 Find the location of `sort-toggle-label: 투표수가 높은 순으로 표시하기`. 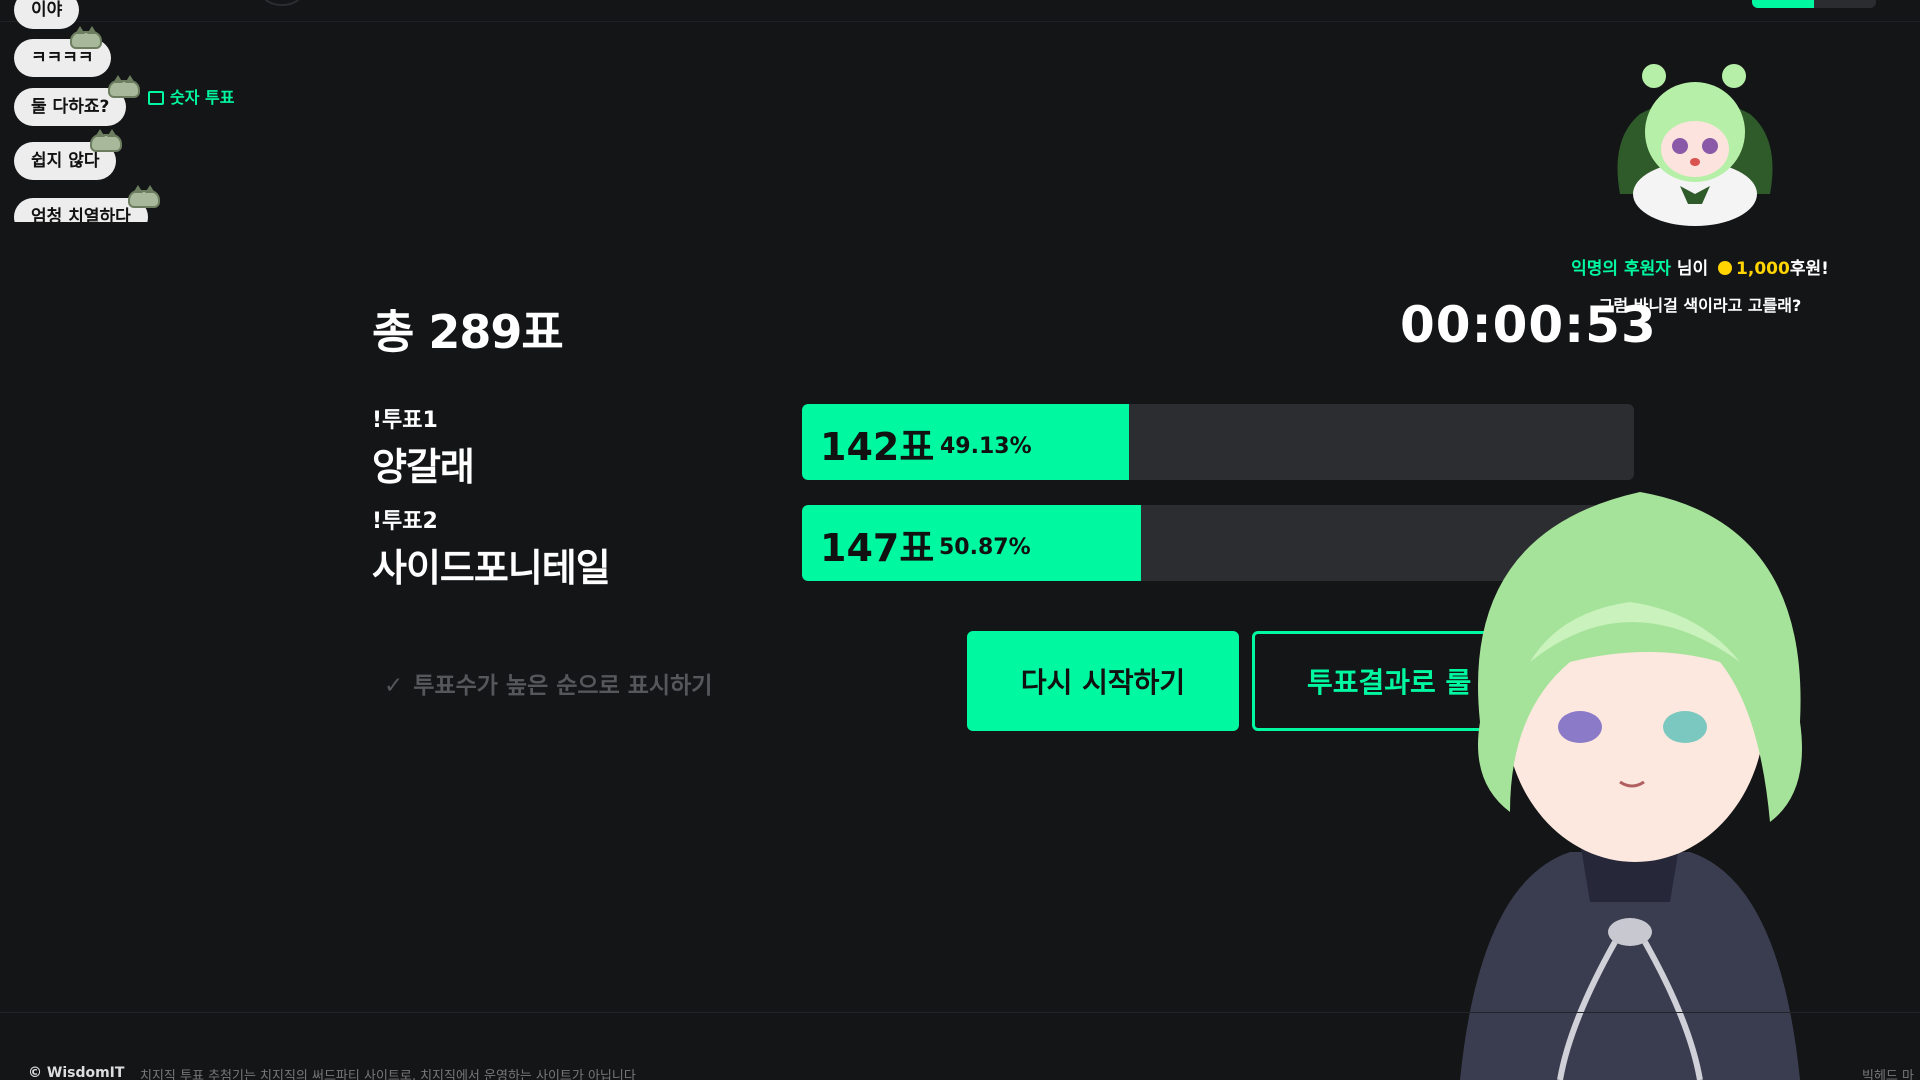

sort-toggle-label: 투표수가 높은 순으로 표시하기 is located at coordinates (563, 686).